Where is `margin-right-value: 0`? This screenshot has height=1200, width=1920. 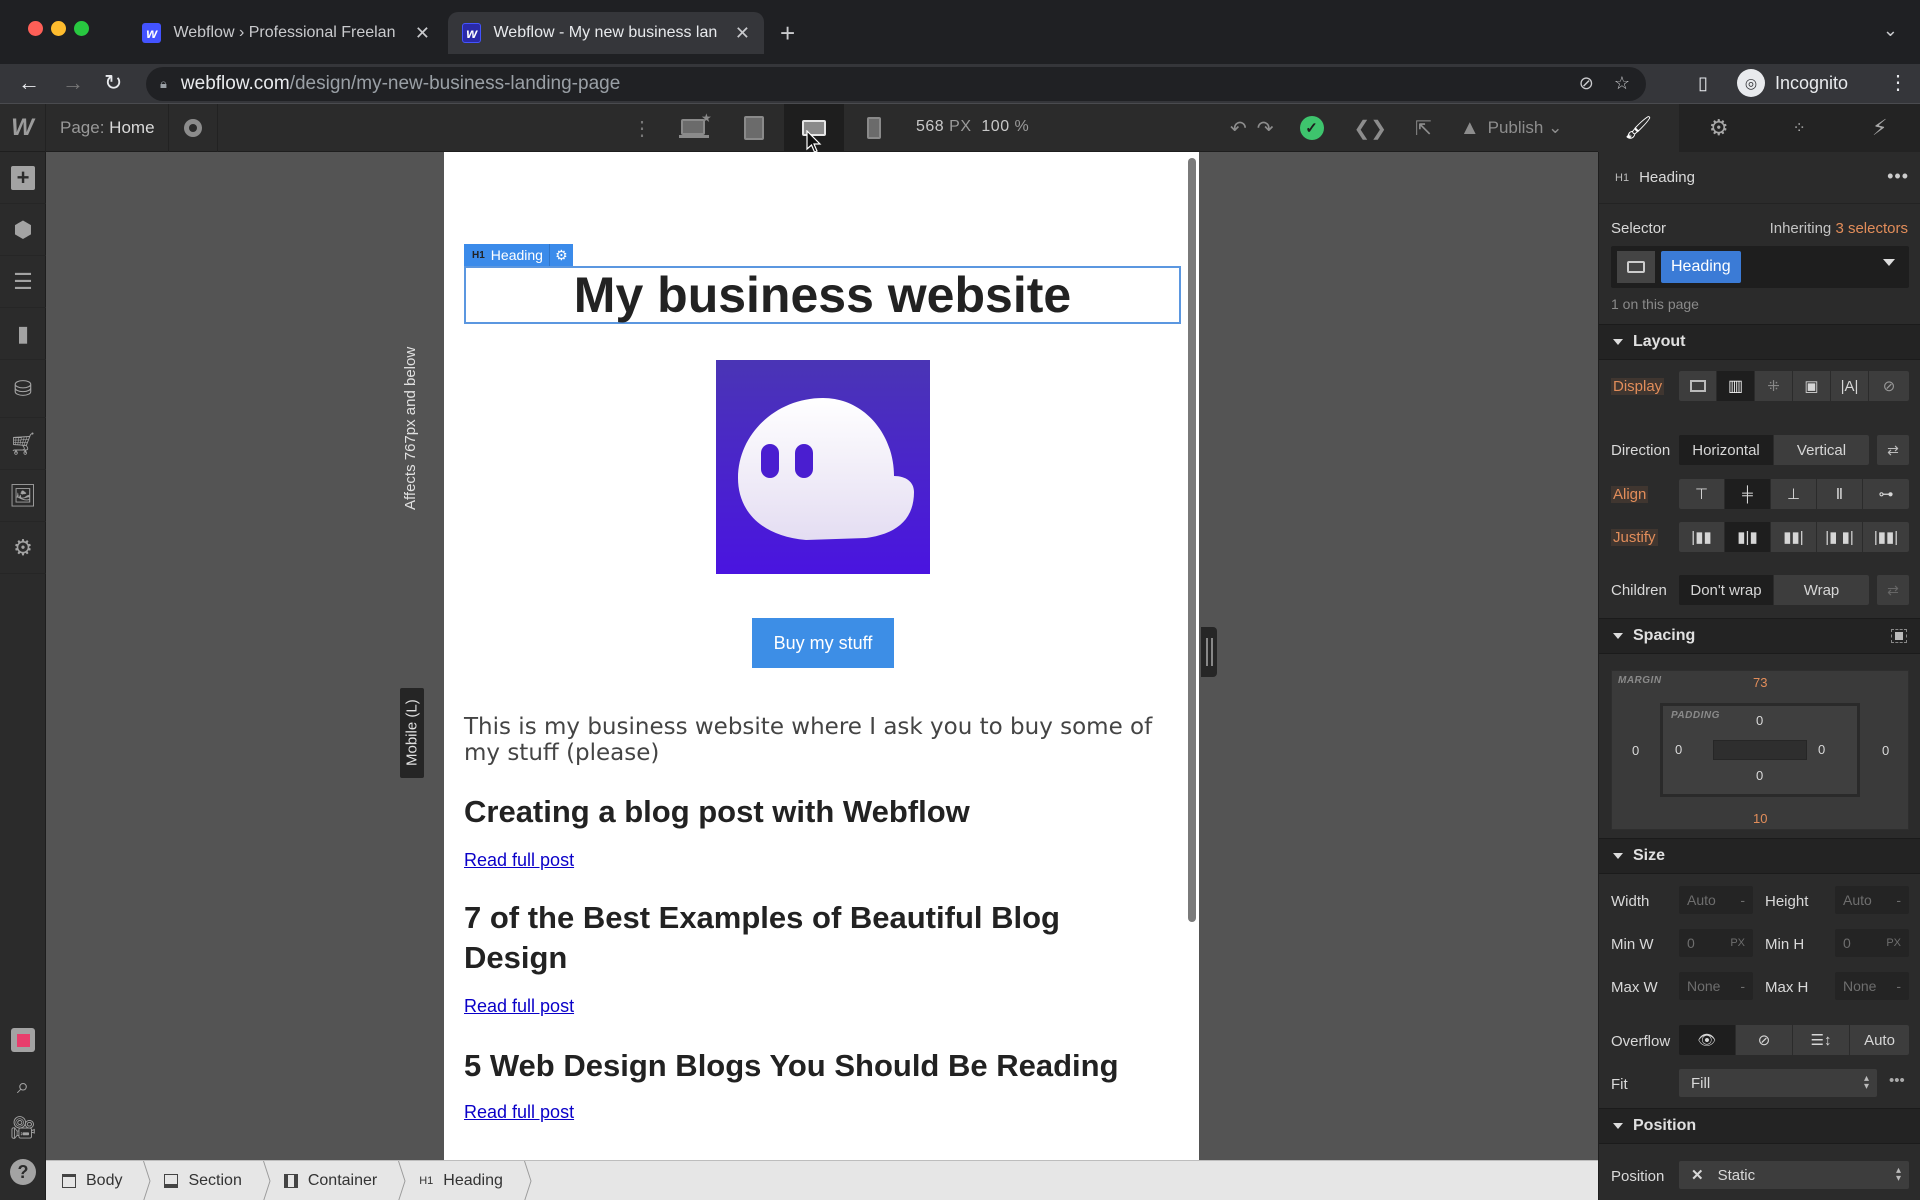 margin-right-value: 0 is located at coordinates (1885, 750).